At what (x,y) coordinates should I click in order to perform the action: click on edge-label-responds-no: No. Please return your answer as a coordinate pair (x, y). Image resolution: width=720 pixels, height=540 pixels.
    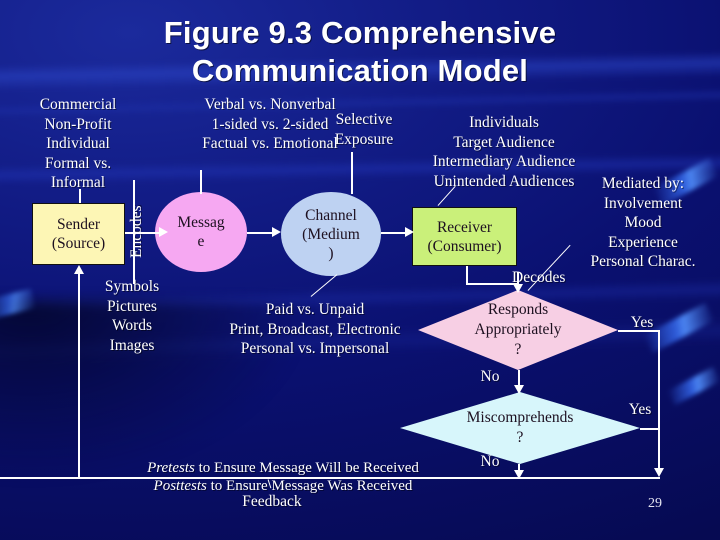
    Looking at the image, I should click on (490, 376).